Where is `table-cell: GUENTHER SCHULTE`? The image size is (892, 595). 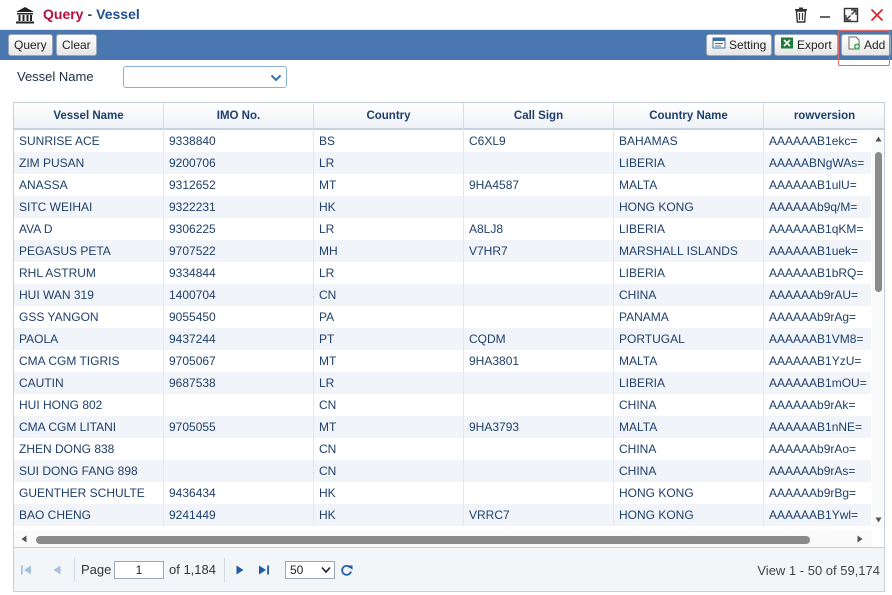 table-cell: GUENTHER SCHULTE is located at coordinates (89, 493).